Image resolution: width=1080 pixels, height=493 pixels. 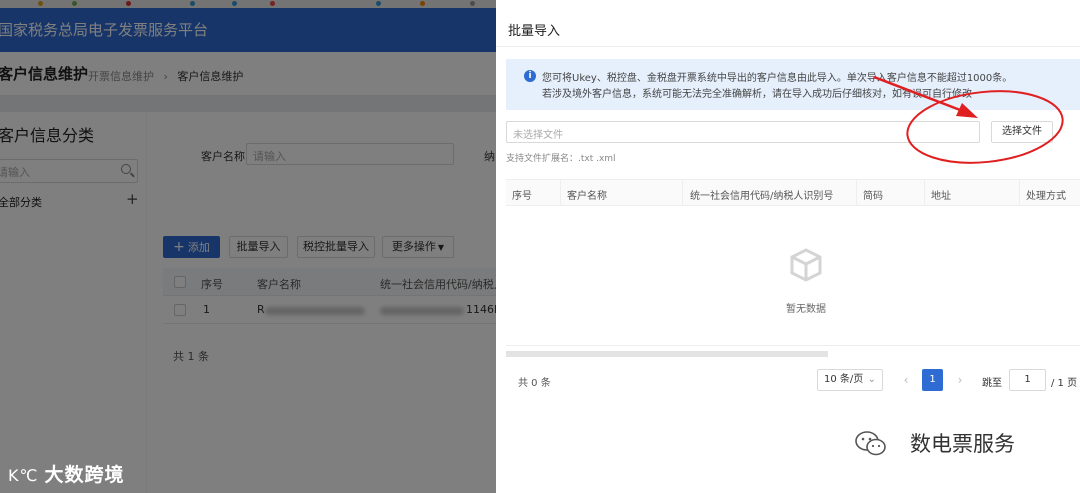 I want to click on col-action: 处理方式, so click(x=1046, y=196).